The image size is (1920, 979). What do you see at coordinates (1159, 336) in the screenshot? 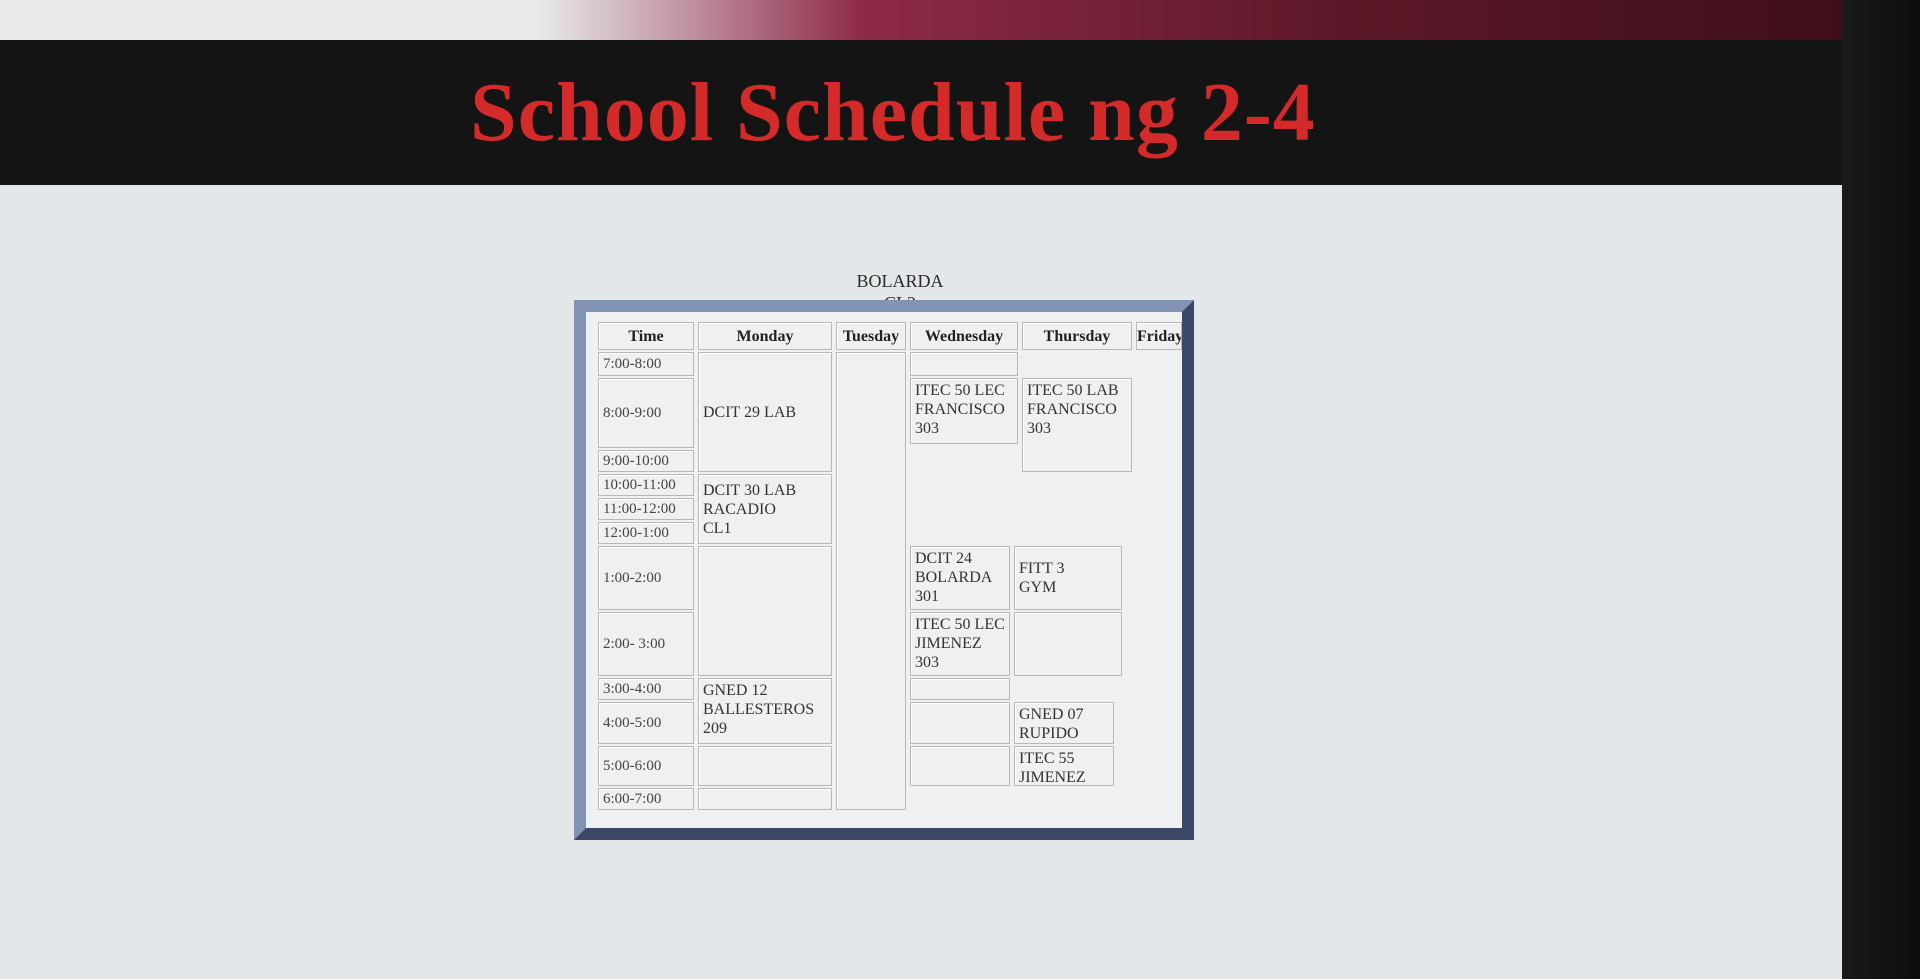
I see `header-friday: Friday` at bounding box center [1159, 336].